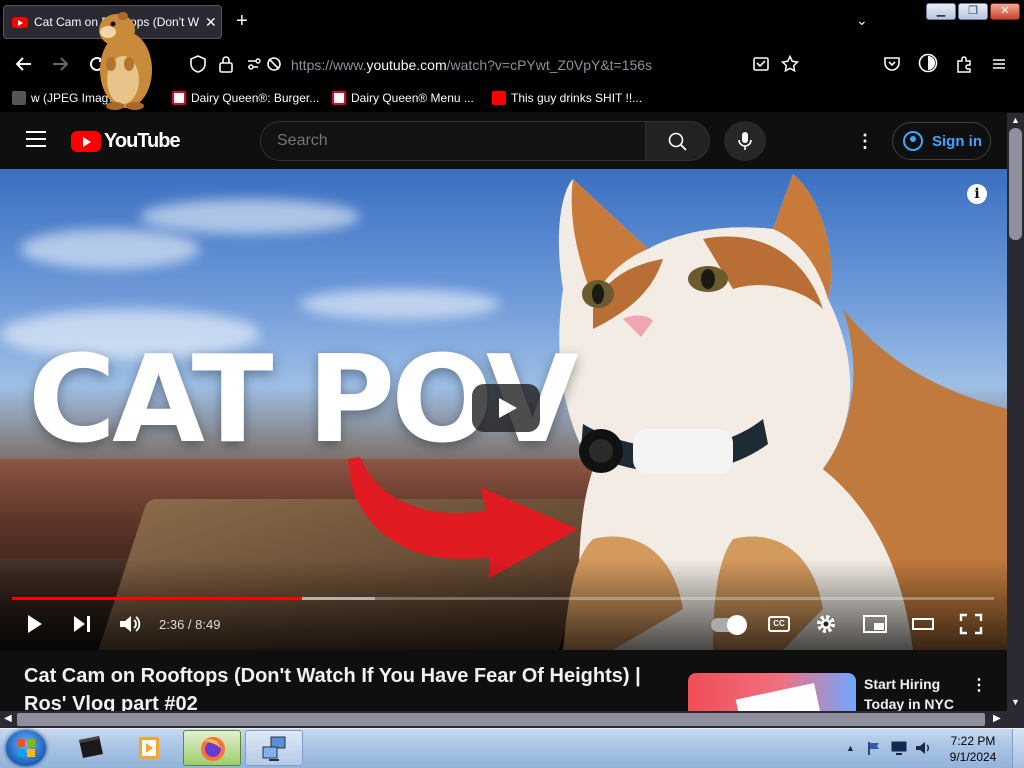 This screenshot has width=1024, height=768. What do you see at coordinates (979, 685) in the screenshot?
I see `ad-menu-kebab-icon: ⋮` at bounding box center [979, 685].